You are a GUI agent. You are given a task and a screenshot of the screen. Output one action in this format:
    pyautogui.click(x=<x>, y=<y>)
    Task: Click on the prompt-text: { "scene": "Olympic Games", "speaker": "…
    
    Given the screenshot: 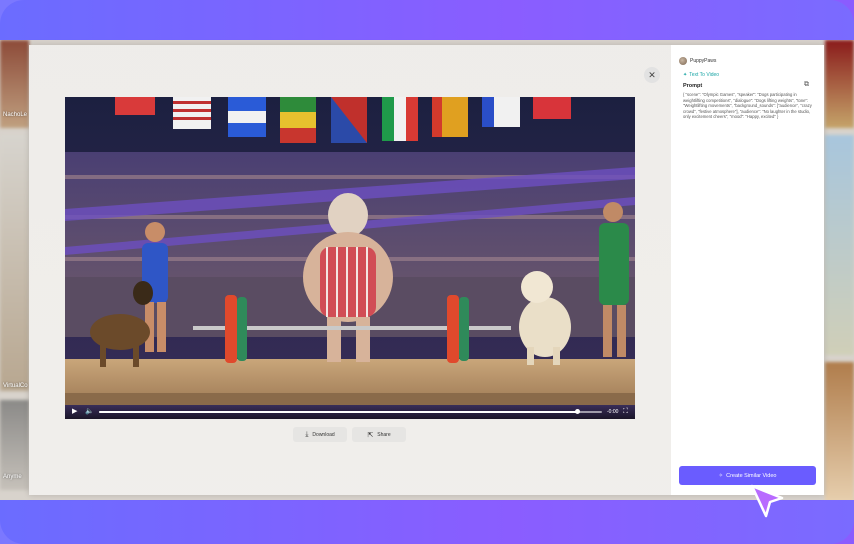 What is the action you would take?
    pyautogui.click(x=747, y=106)
    